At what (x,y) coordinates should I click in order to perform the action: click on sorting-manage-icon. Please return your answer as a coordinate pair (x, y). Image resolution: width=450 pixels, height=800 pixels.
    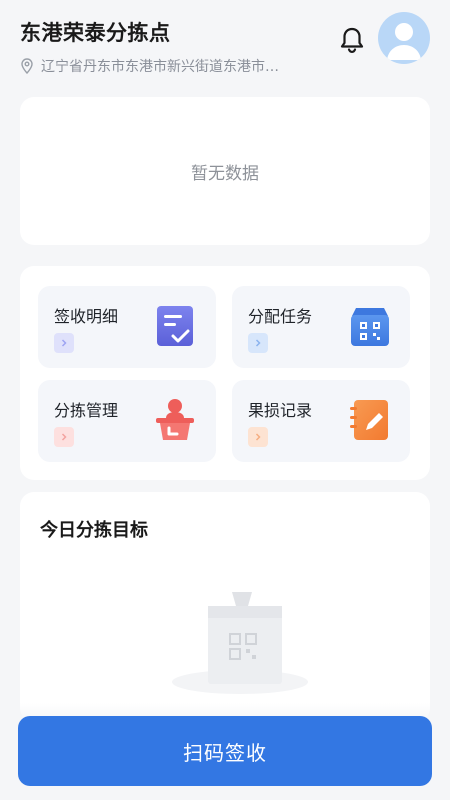
    Looking at the image, I should click on (175, 419).